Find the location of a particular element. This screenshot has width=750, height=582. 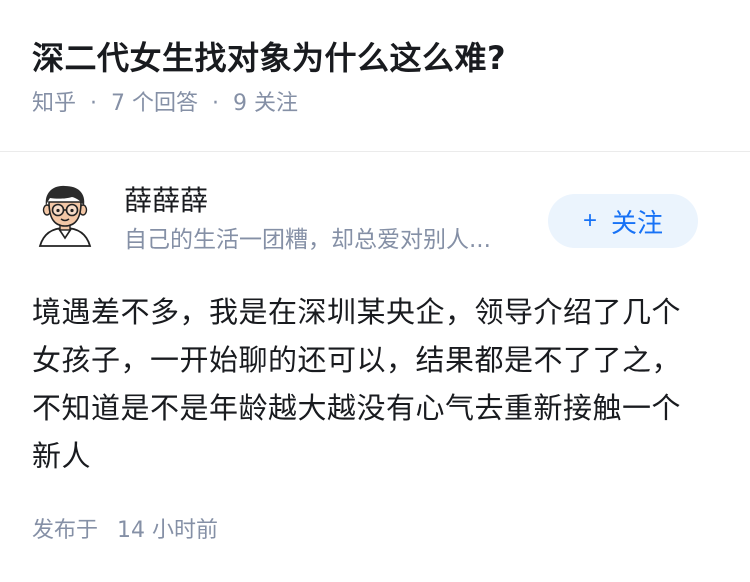

answers-count: 7 个回答 is located at coordinates (154, 104).